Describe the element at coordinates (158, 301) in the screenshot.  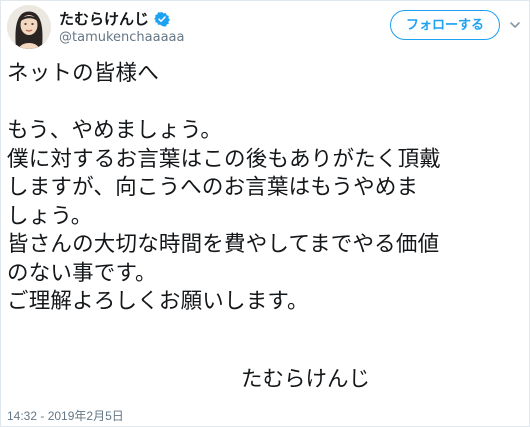
I see `tweet-line: ご理解よろしくお願いします。` at that location.